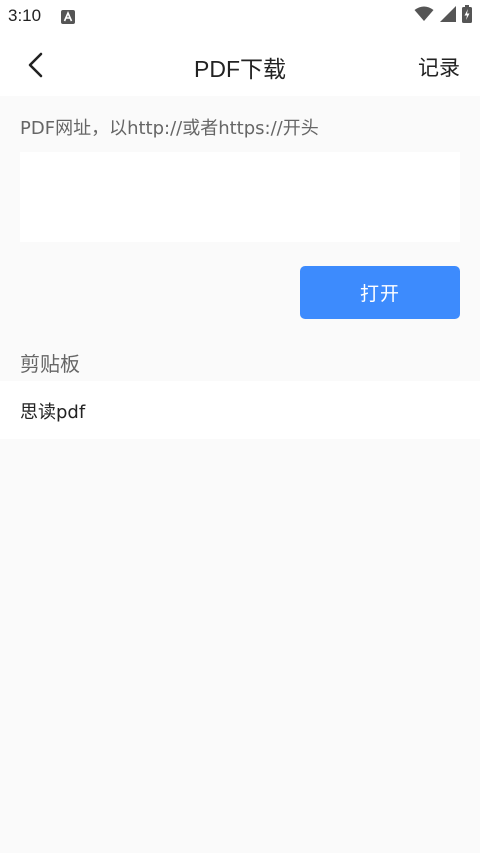 This screenshot has width=480, height=853. What do you see at coordinates (380, 292) in the screenshot?
I see `open-button: 打开` at bounding box center [380, 292].